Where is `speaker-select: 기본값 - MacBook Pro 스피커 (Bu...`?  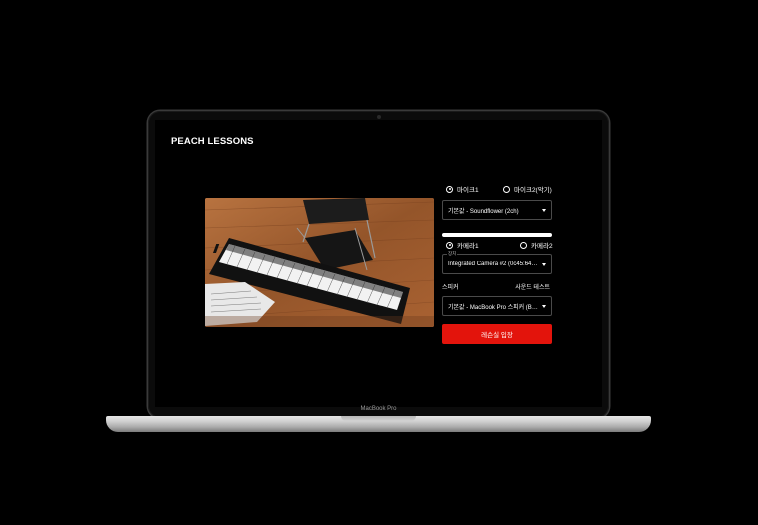 speaker-select: 기본값 - MacBook Pro 스피커 (Bu... is located at coordinates (497, 306).